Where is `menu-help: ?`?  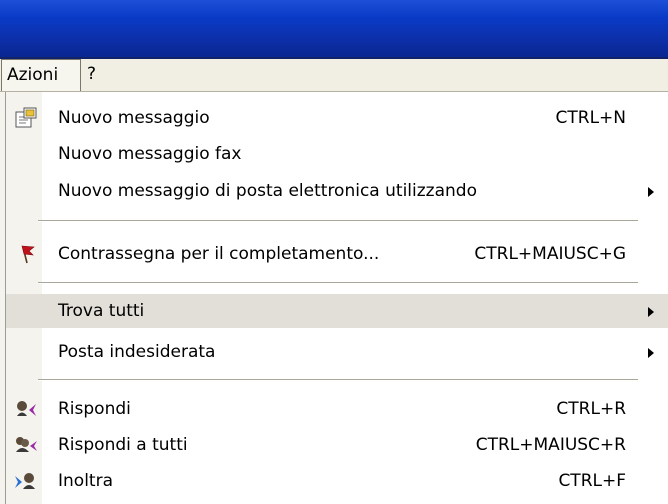 menu-help: ? is located at coordinates (94, 75).